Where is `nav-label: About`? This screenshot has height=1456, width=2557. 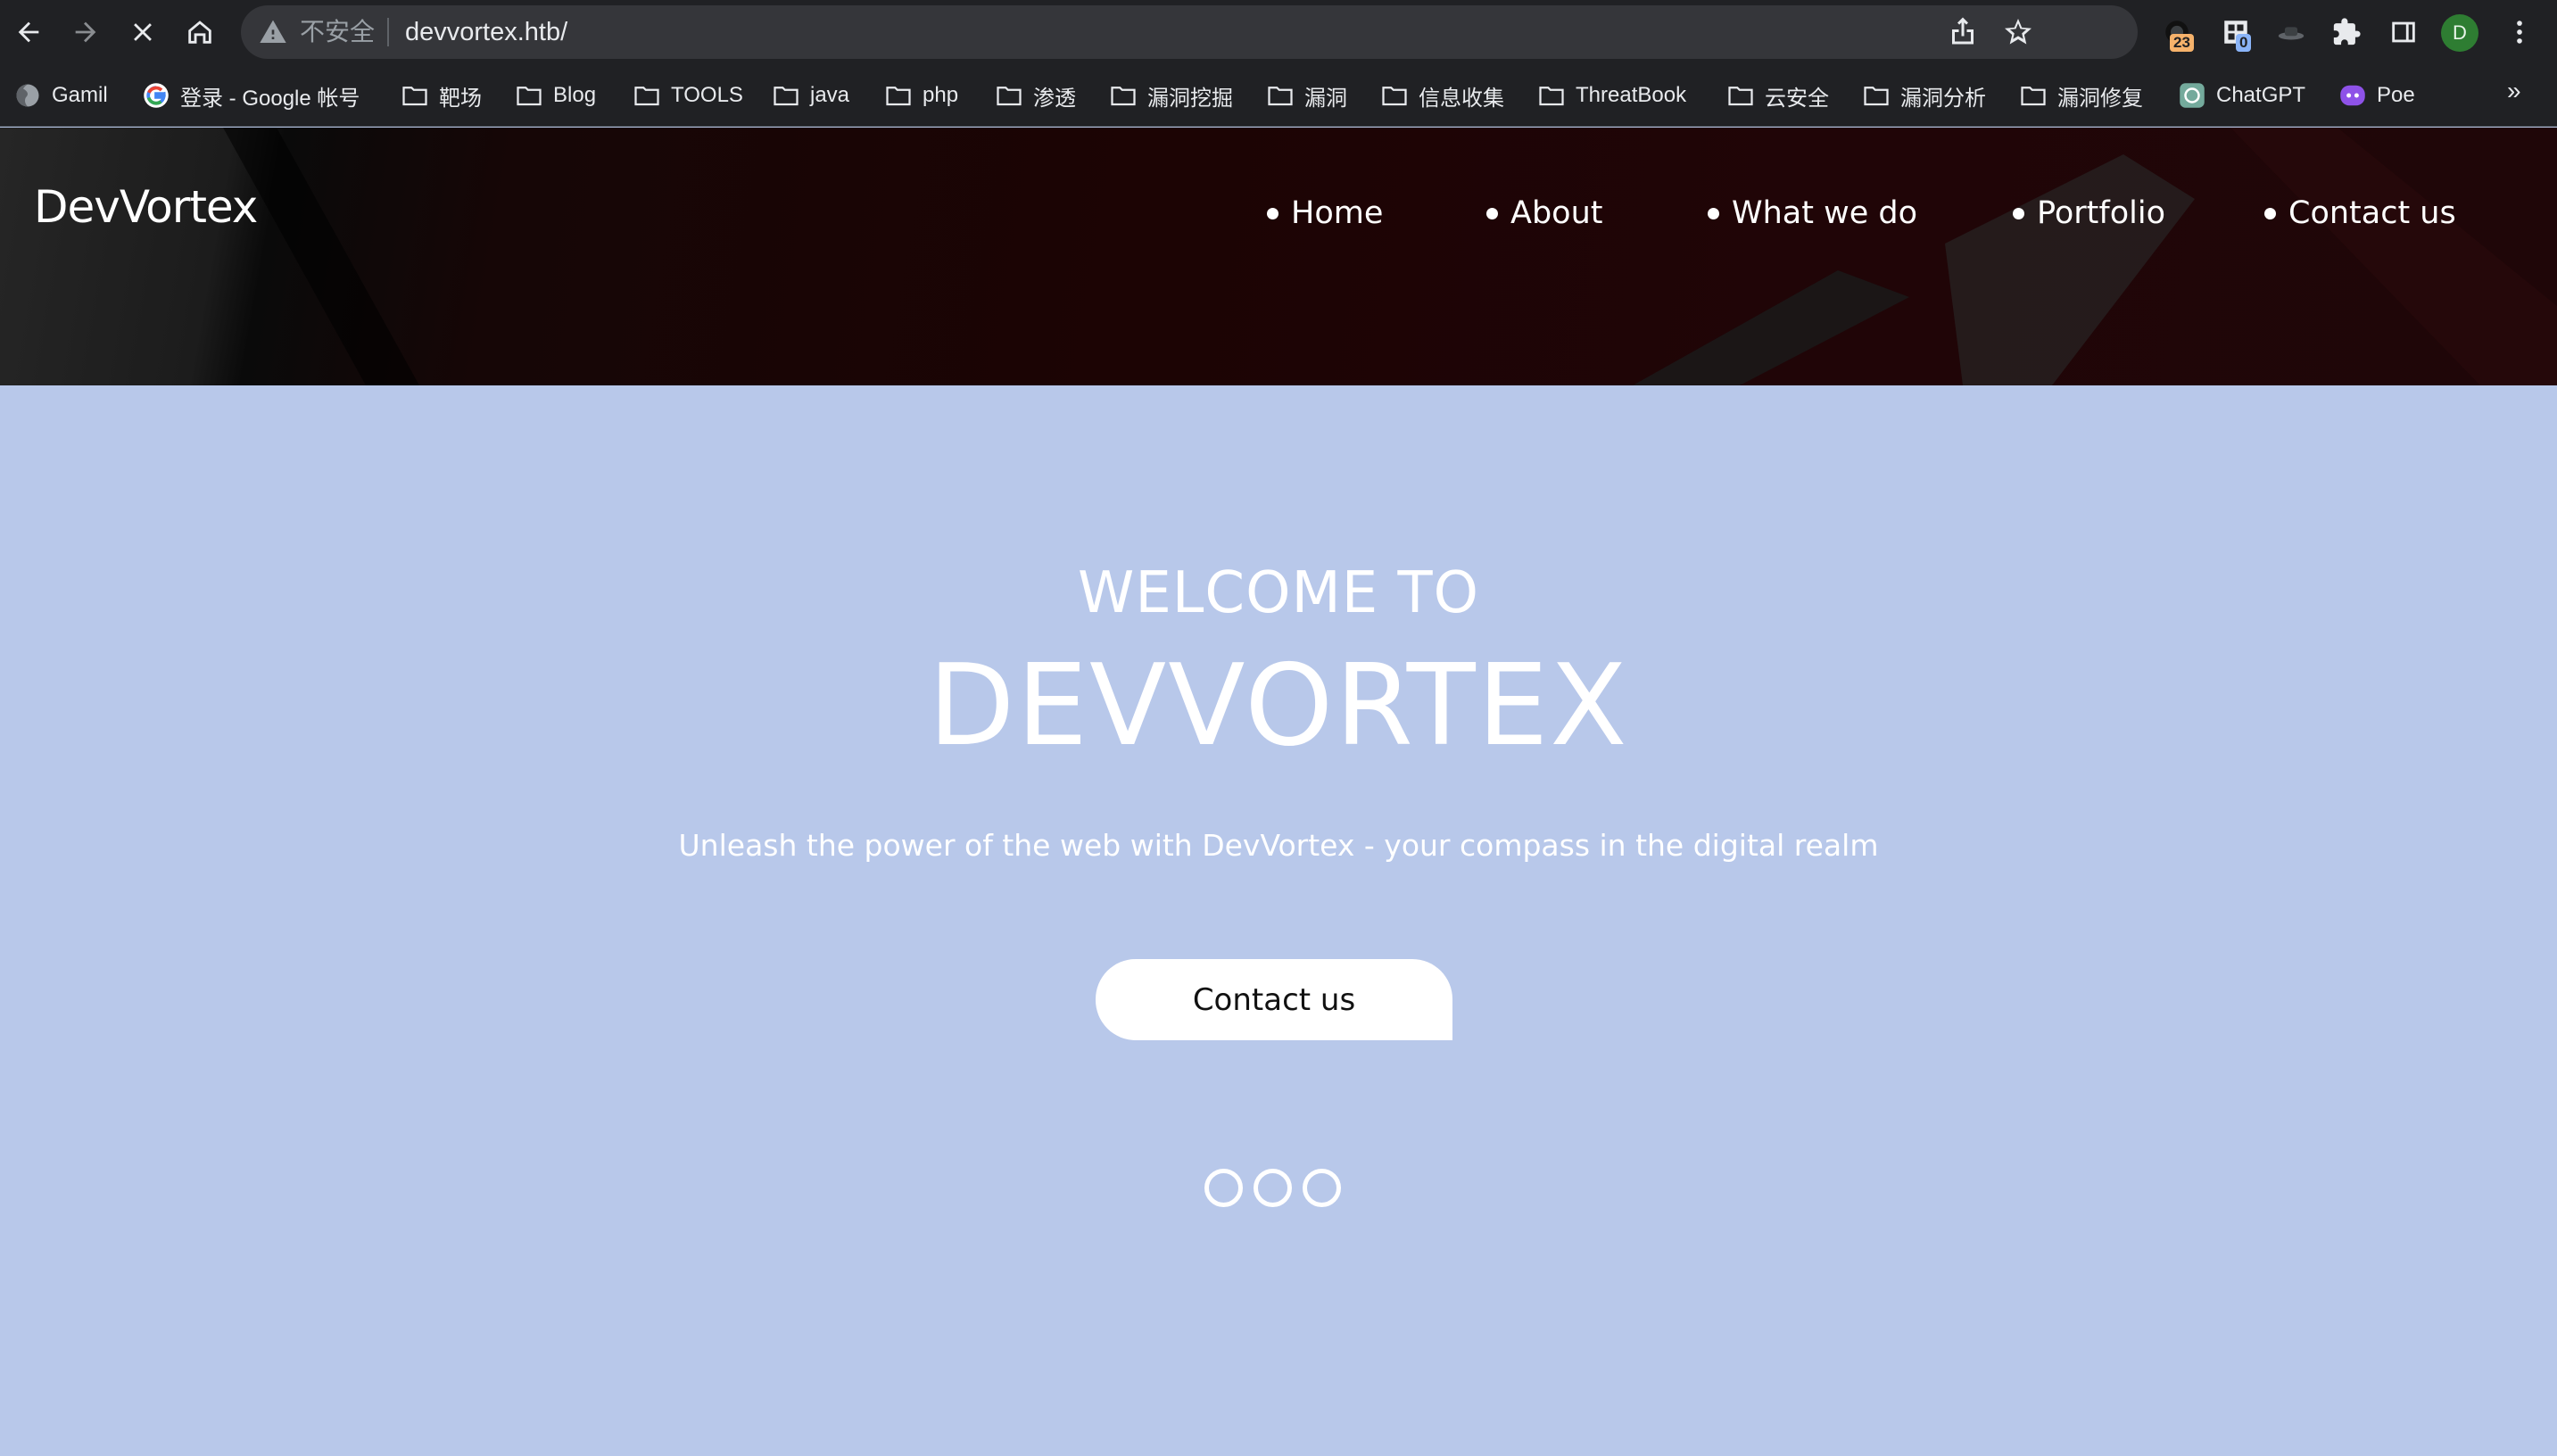 nav-label: About is located at coordinates (1557, 213).